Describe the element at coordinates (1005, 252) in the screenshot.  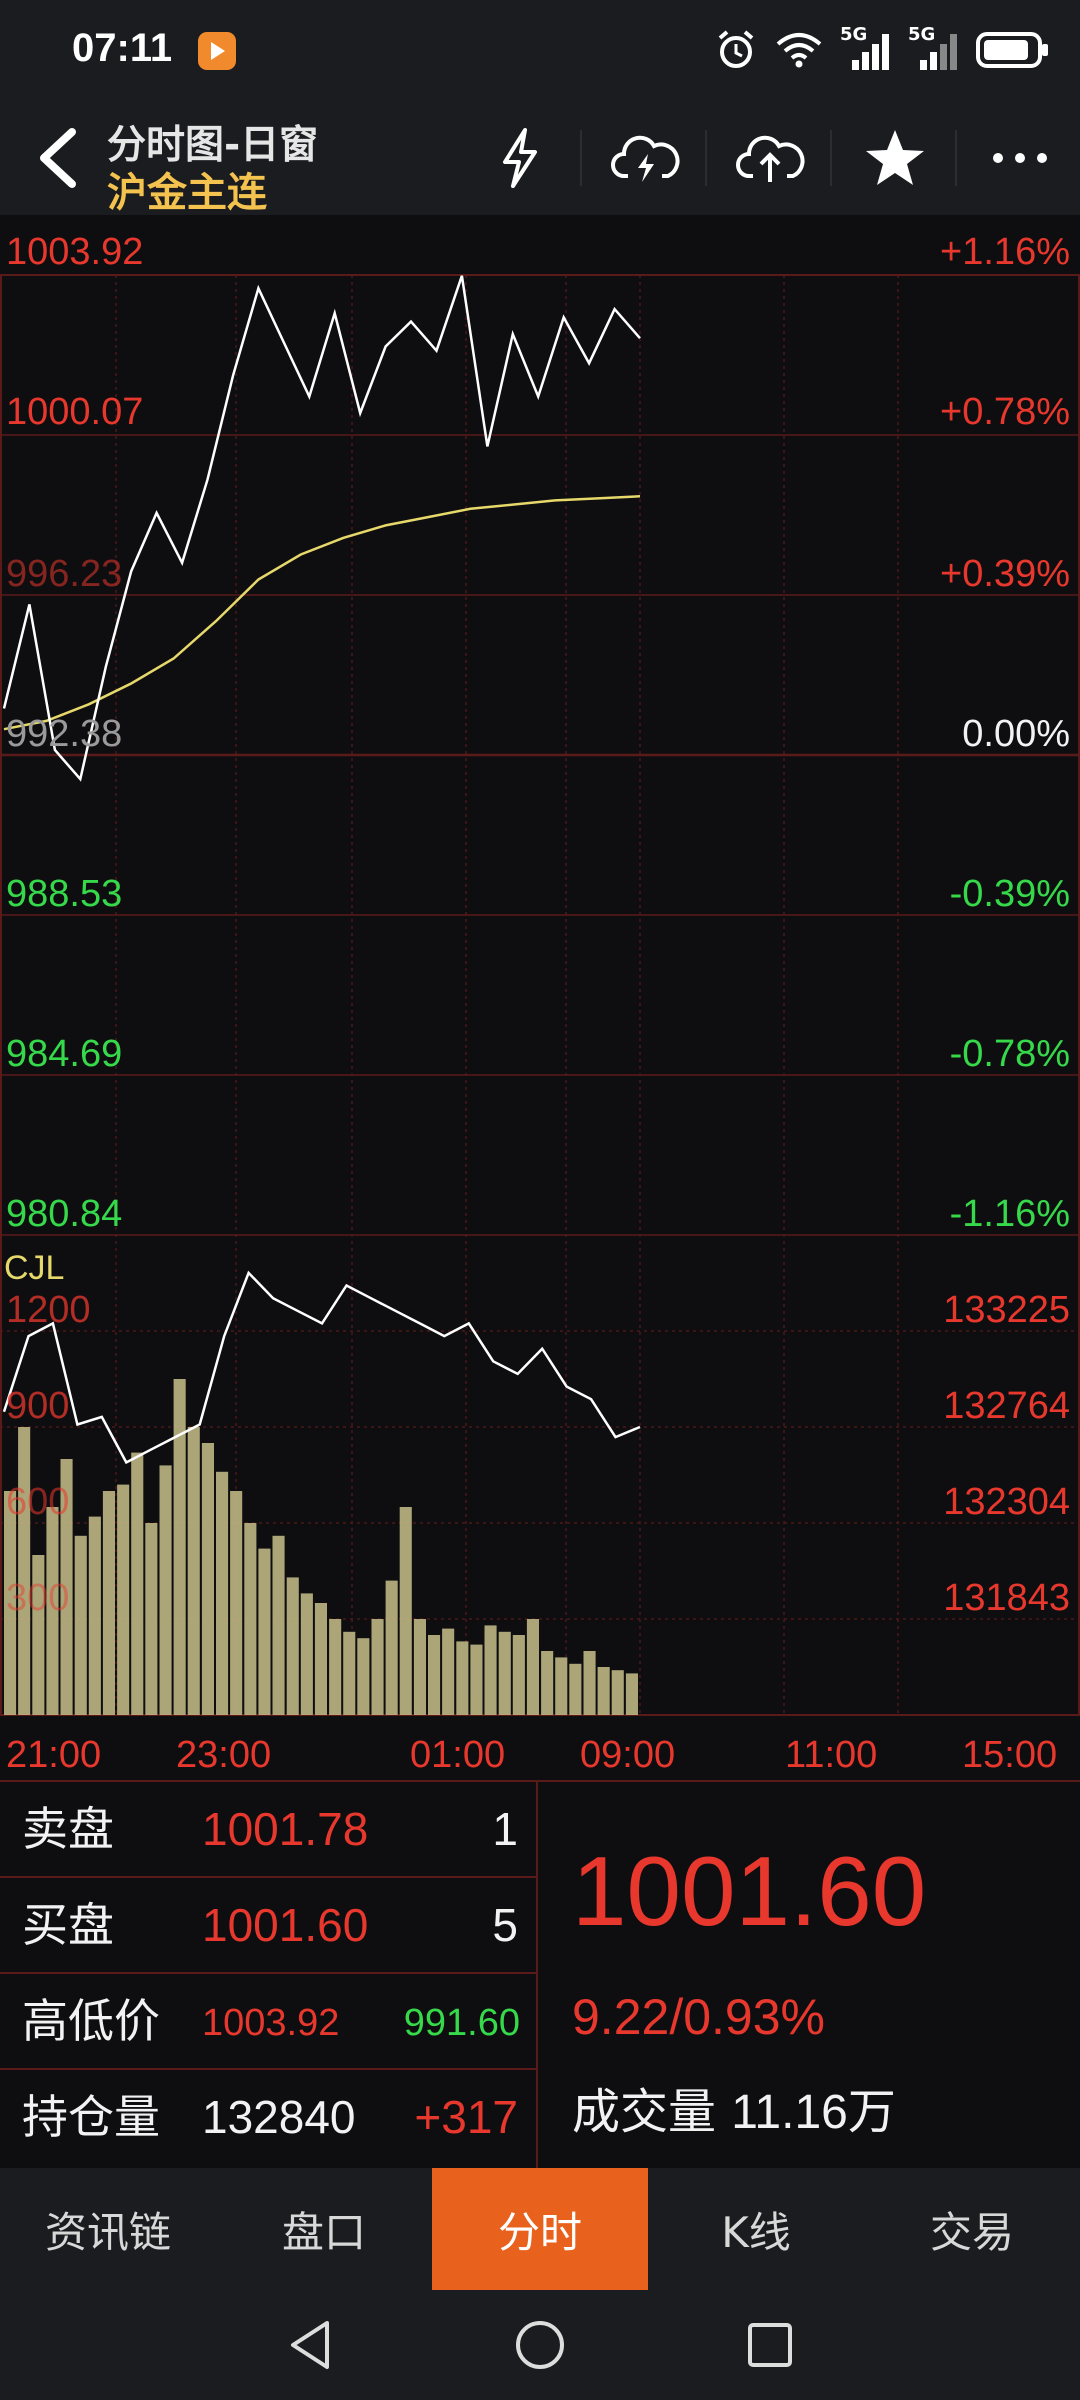
I see `pct-label: +1.16%` at that location.